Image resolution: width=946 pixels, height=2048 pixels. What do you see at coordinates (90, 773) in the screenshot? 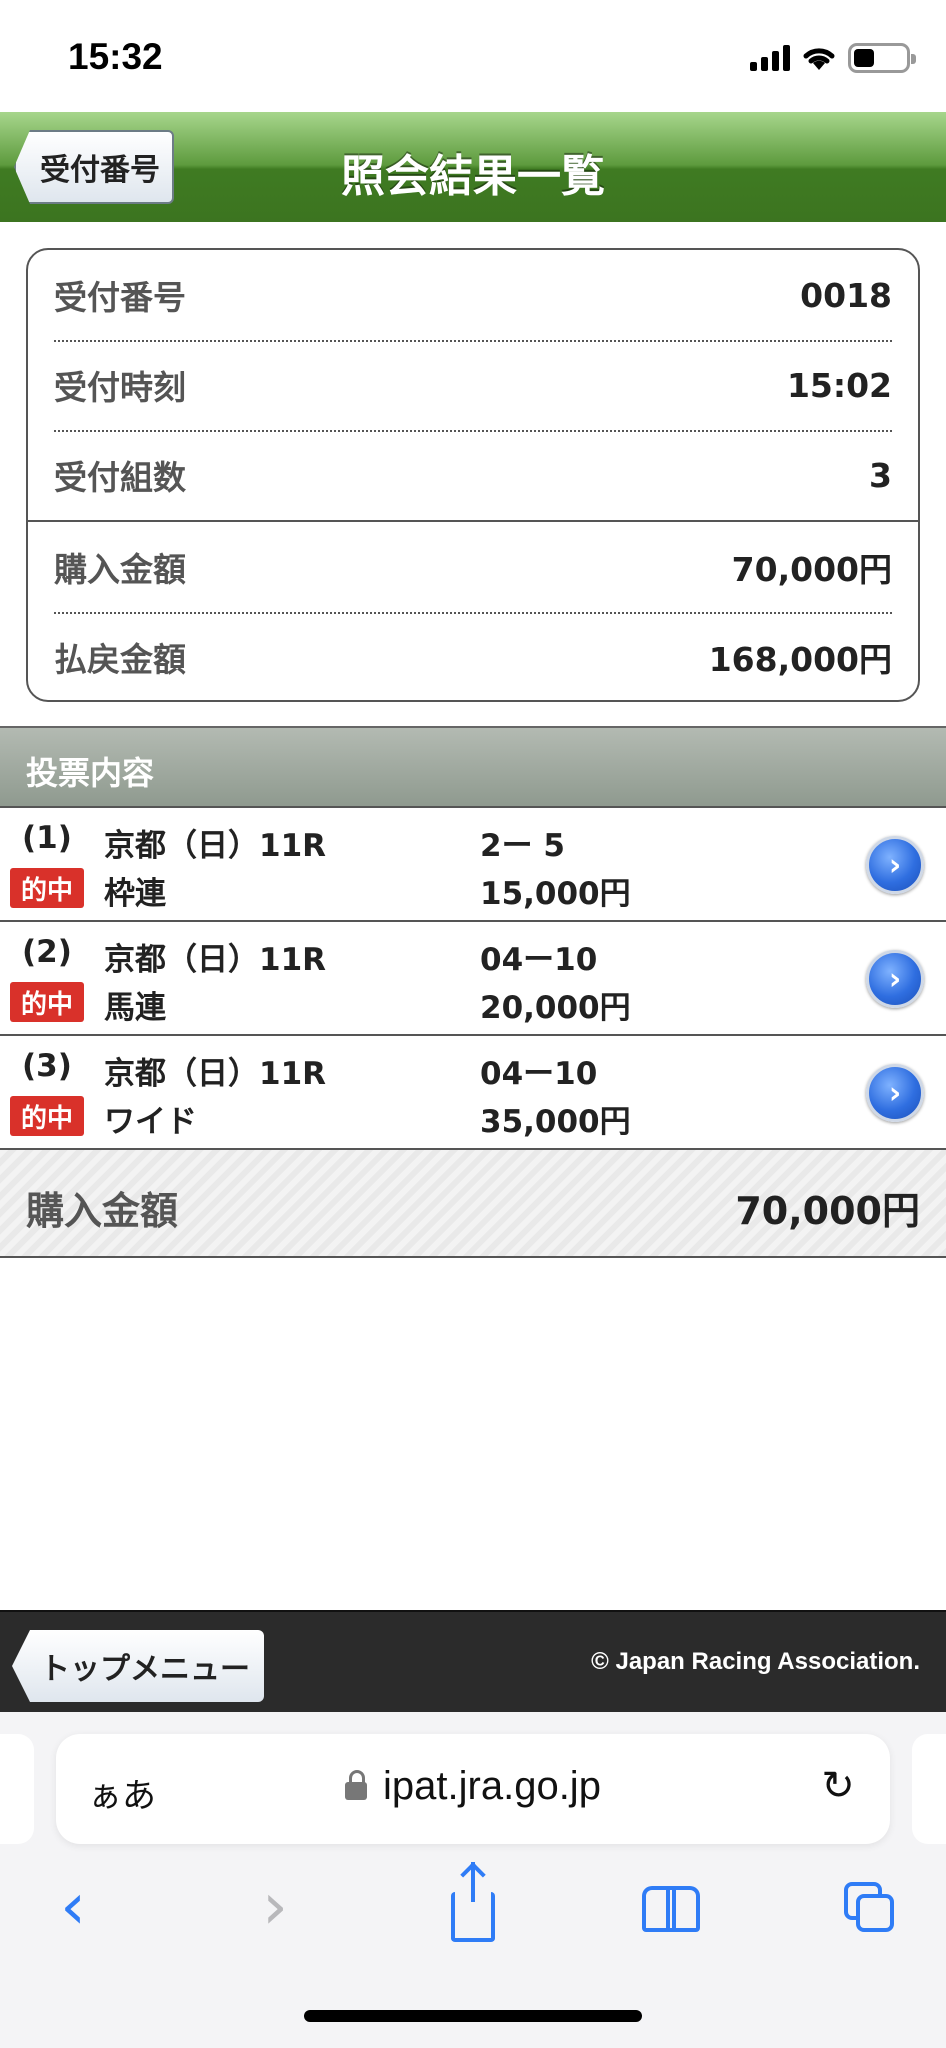
I see `section-title: 投票内容` at bounding box center [90, 773].